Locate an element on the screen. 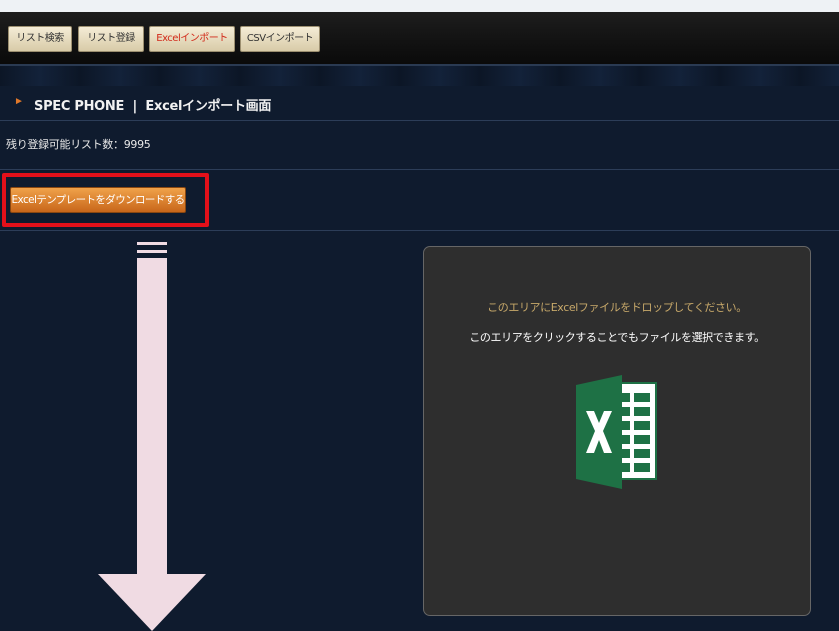  excel-icon is located at coordinates (616, 432).